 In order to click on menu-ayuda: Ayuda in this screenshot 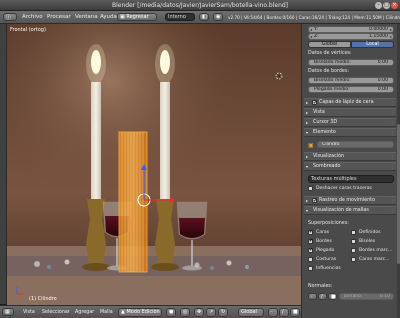, I will do `click(108, 17)`.